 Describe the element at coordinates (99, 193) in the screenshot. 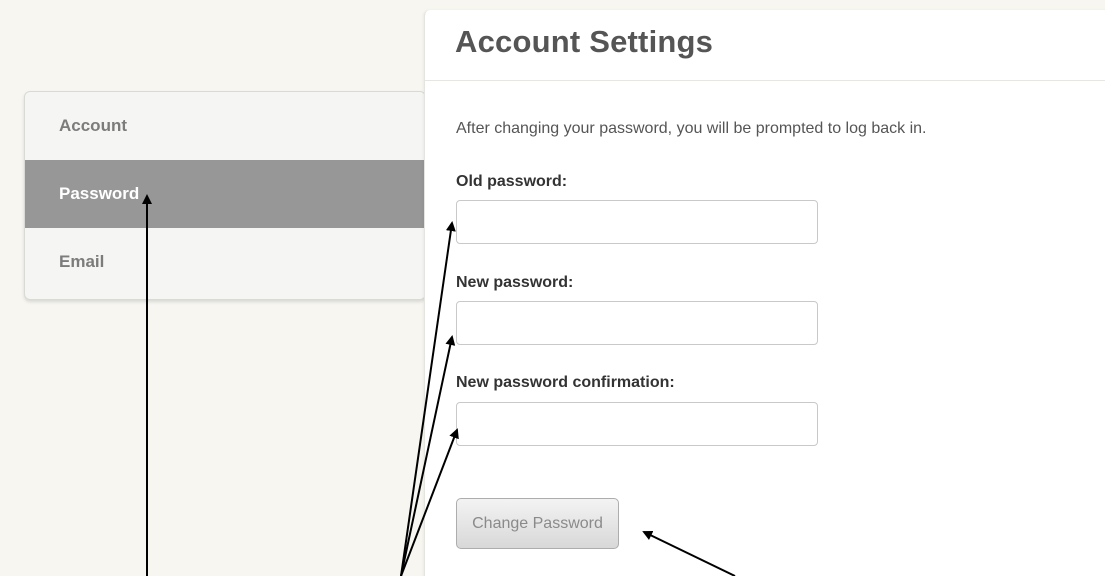

I see `sidebar-item-label: Password` at that location.